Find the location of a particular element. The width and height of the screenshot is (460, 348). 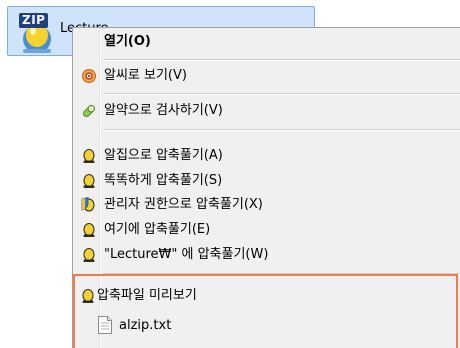

menu-item-label: 알집으로 압축풀기(A) is located at coordinates (163, 155).